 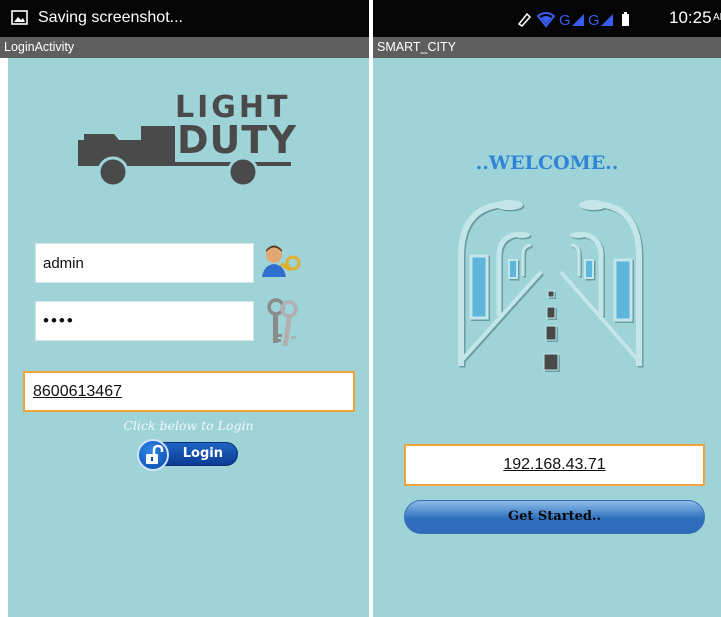 I want to click on username-value: admin, so click(x=63, y=263).